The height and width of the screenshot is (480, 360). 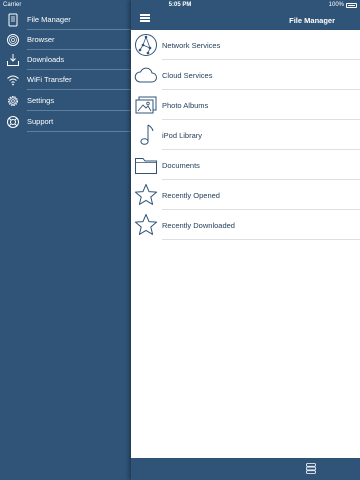 I want to click on list-item-label: Recently Downloaded, so click(x=198, y=225).